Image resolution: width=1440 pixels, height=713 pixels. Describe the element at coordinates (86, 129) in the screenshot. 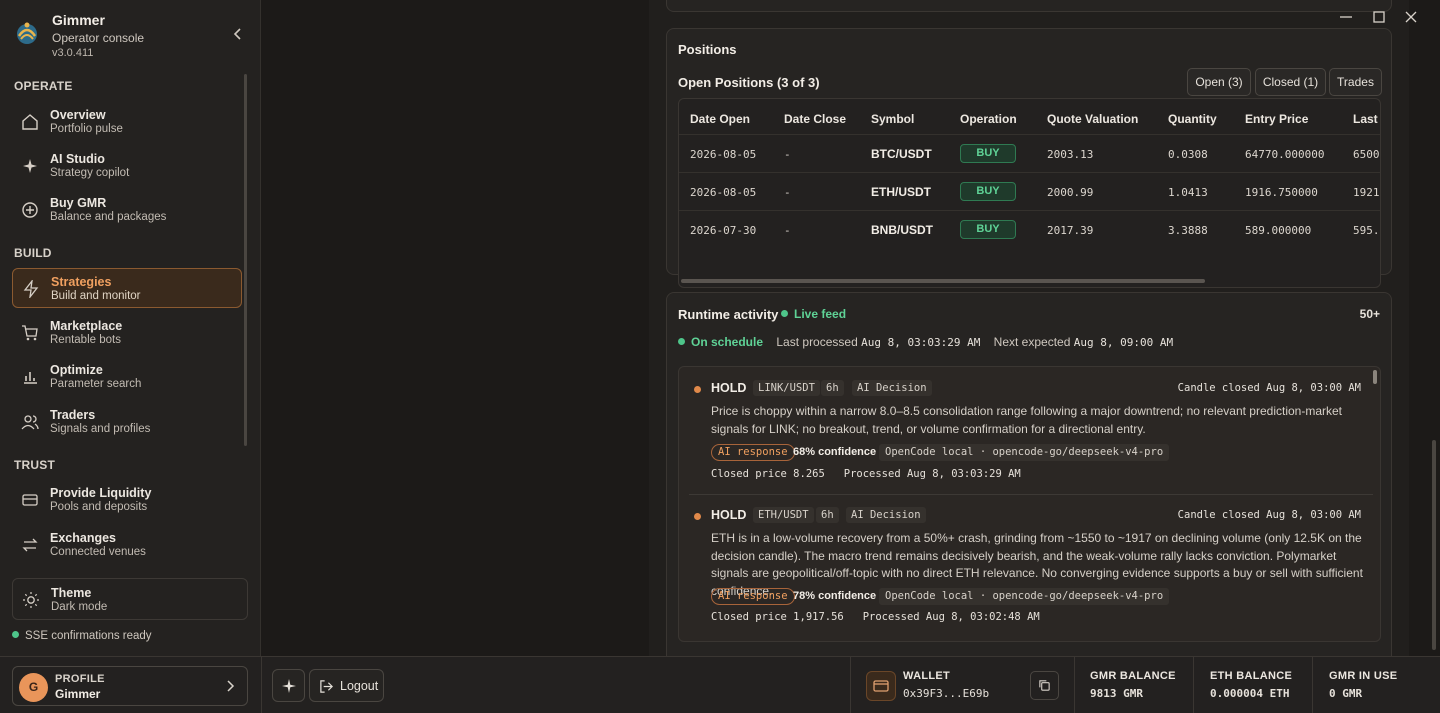

I see `sidebar-item-sub: Portfolio pulse` at that location.